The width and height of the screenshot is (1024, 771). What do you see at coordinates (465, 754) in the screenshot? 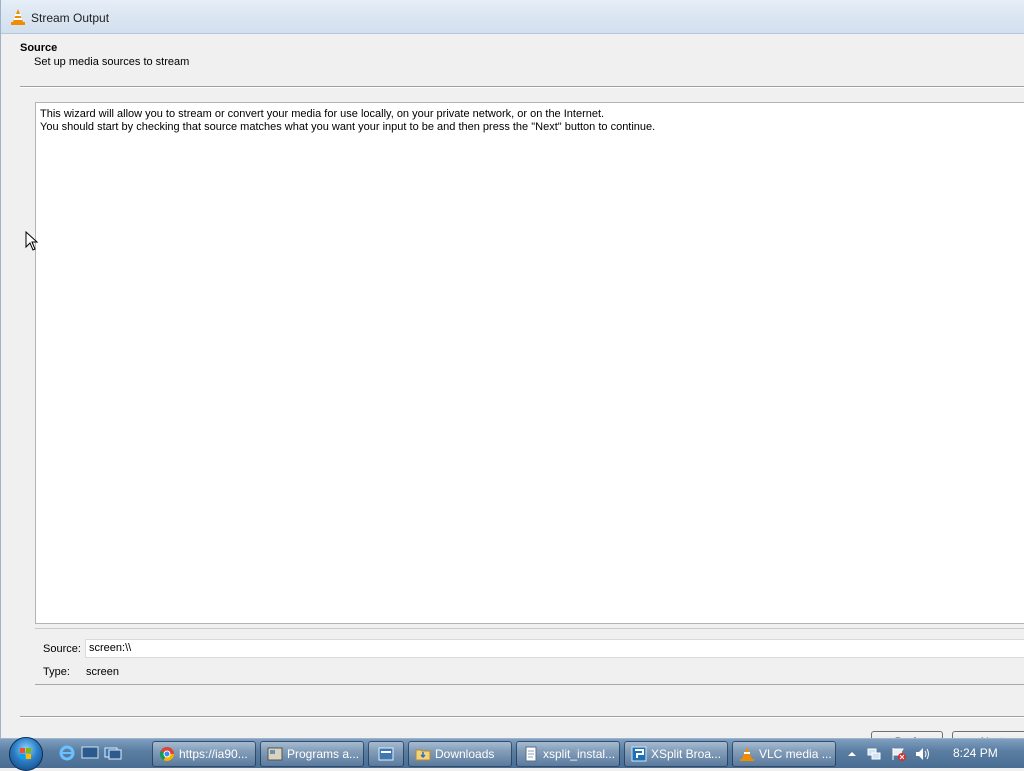
I see `taskbar-item-label: Downloads` at bounding box center [465, 754].